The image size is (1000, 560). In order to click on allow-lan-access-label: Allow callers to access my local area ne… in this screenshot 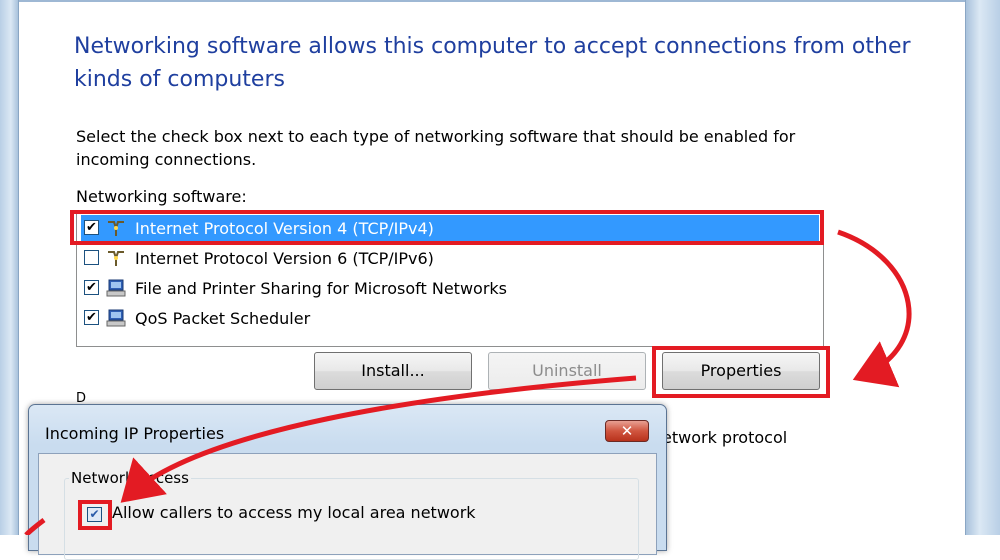, I will do `click(294, 512)`.